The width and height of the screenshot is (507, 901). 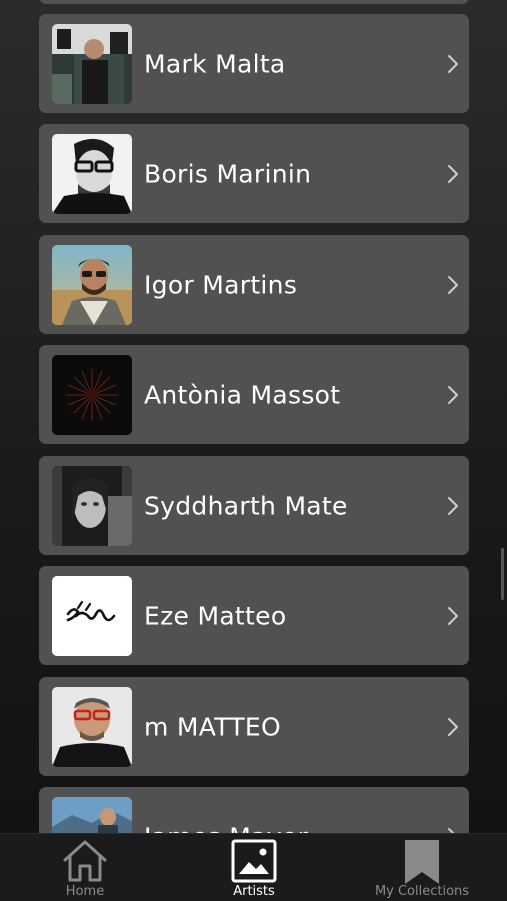 I want to click on artist-row: Syddharth Mate, so click(x=254, y=505).